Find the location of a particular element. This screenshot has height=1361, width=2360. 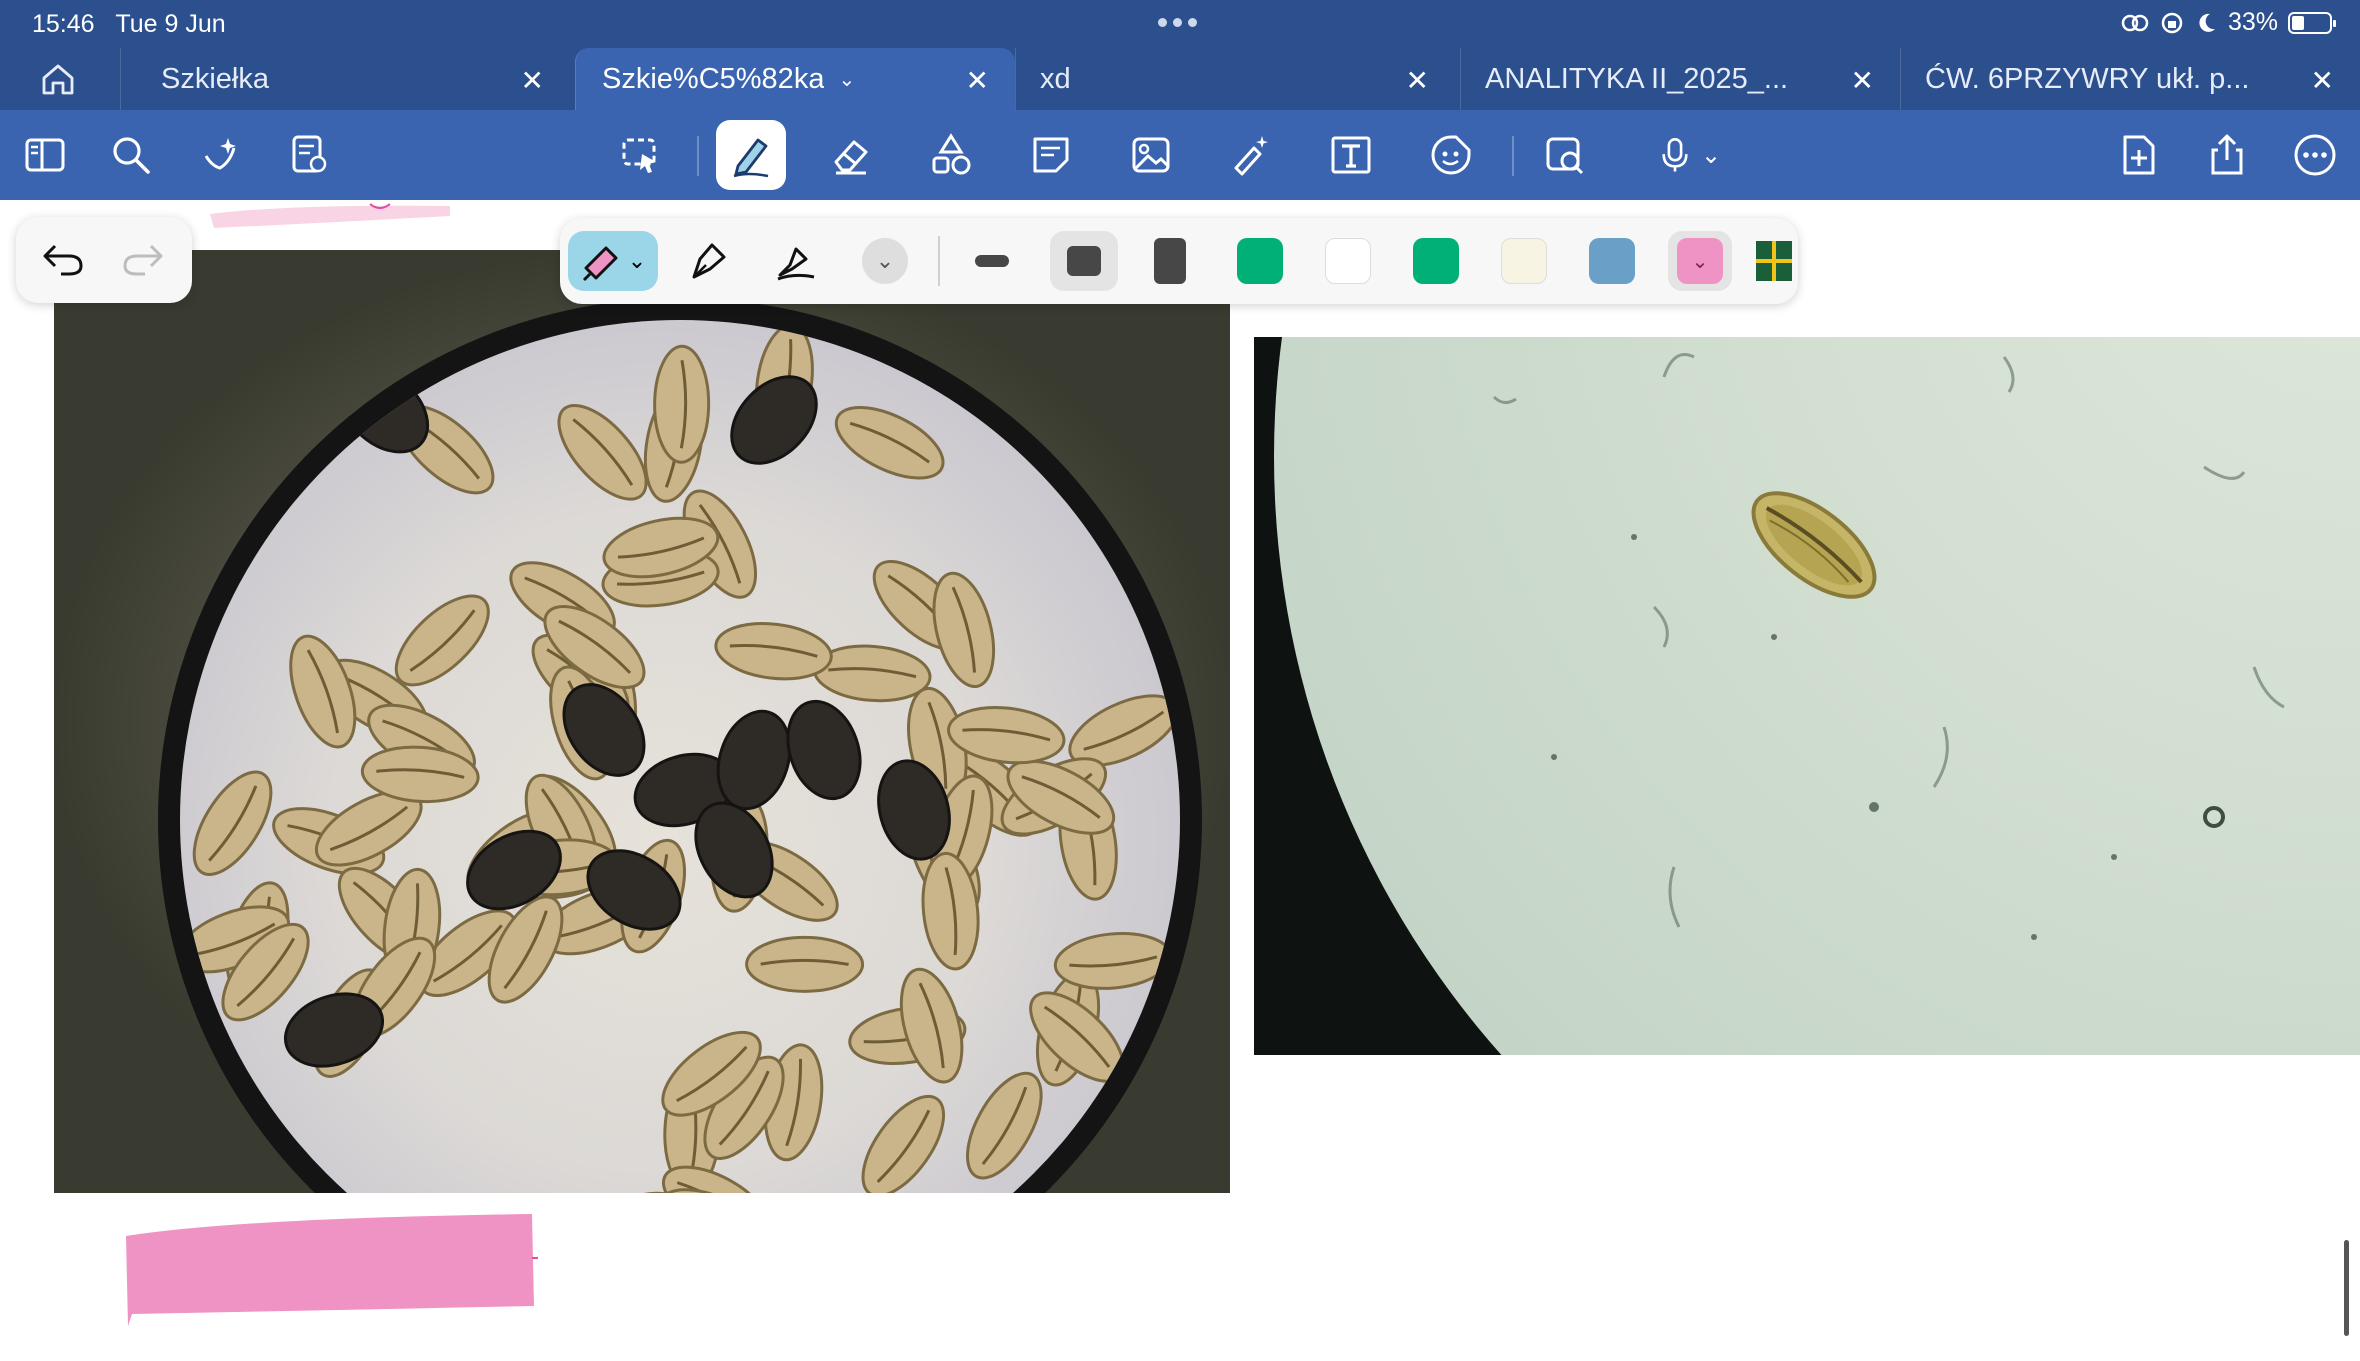

highlighter-icon: ⌄ is located at coordinates (613, 261).